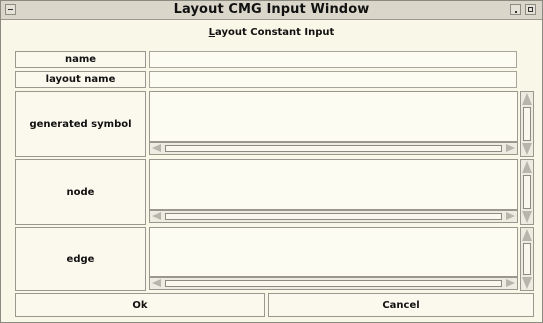 The height and width of the screenshot is (323, 543). I want to click on edge-label: edge, so click(80, 259).